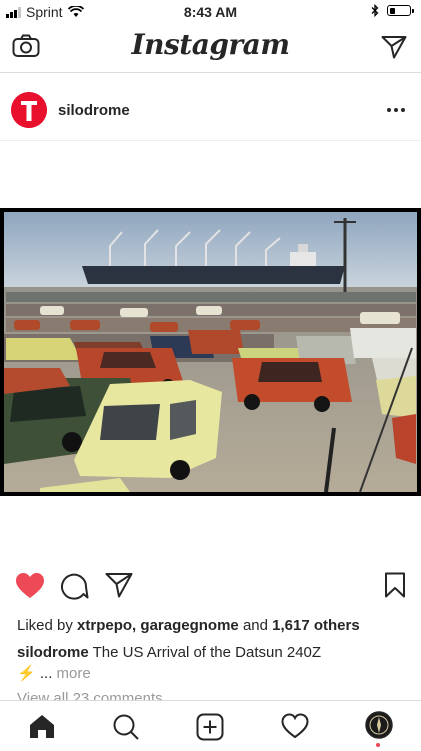  I want to click on bluetooth-icon, so click(375, 10).